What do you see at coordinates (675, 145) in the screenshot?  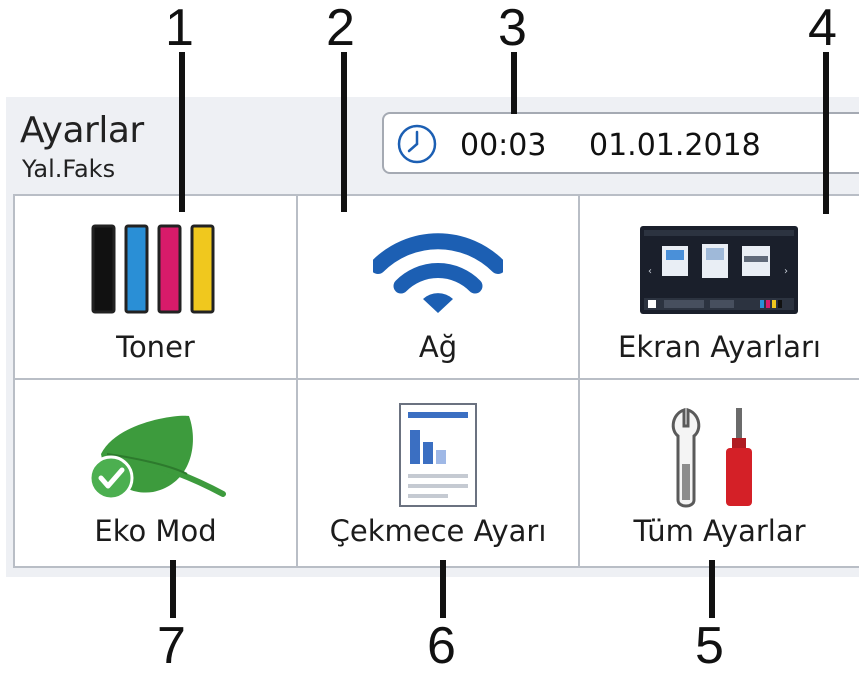 I see `clock-date: 01.01.2018` at bounding box center [675, 145].